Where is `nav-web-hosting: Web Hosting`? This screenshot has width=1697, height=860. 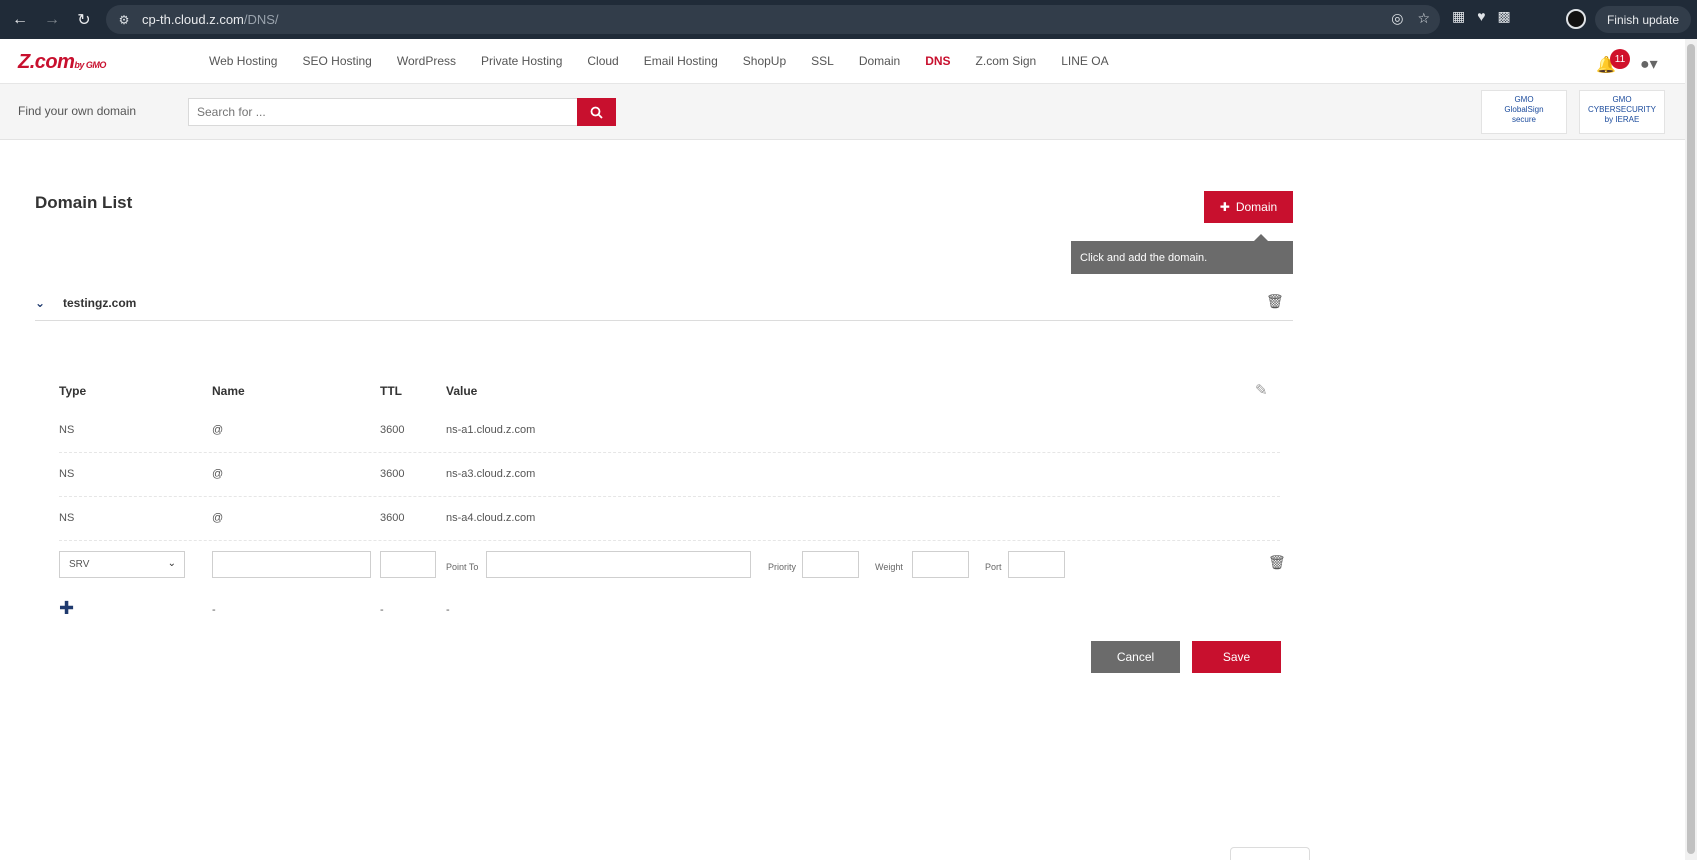
nav-web-hosting: Web Hosting is located at coordinates (243, 61).